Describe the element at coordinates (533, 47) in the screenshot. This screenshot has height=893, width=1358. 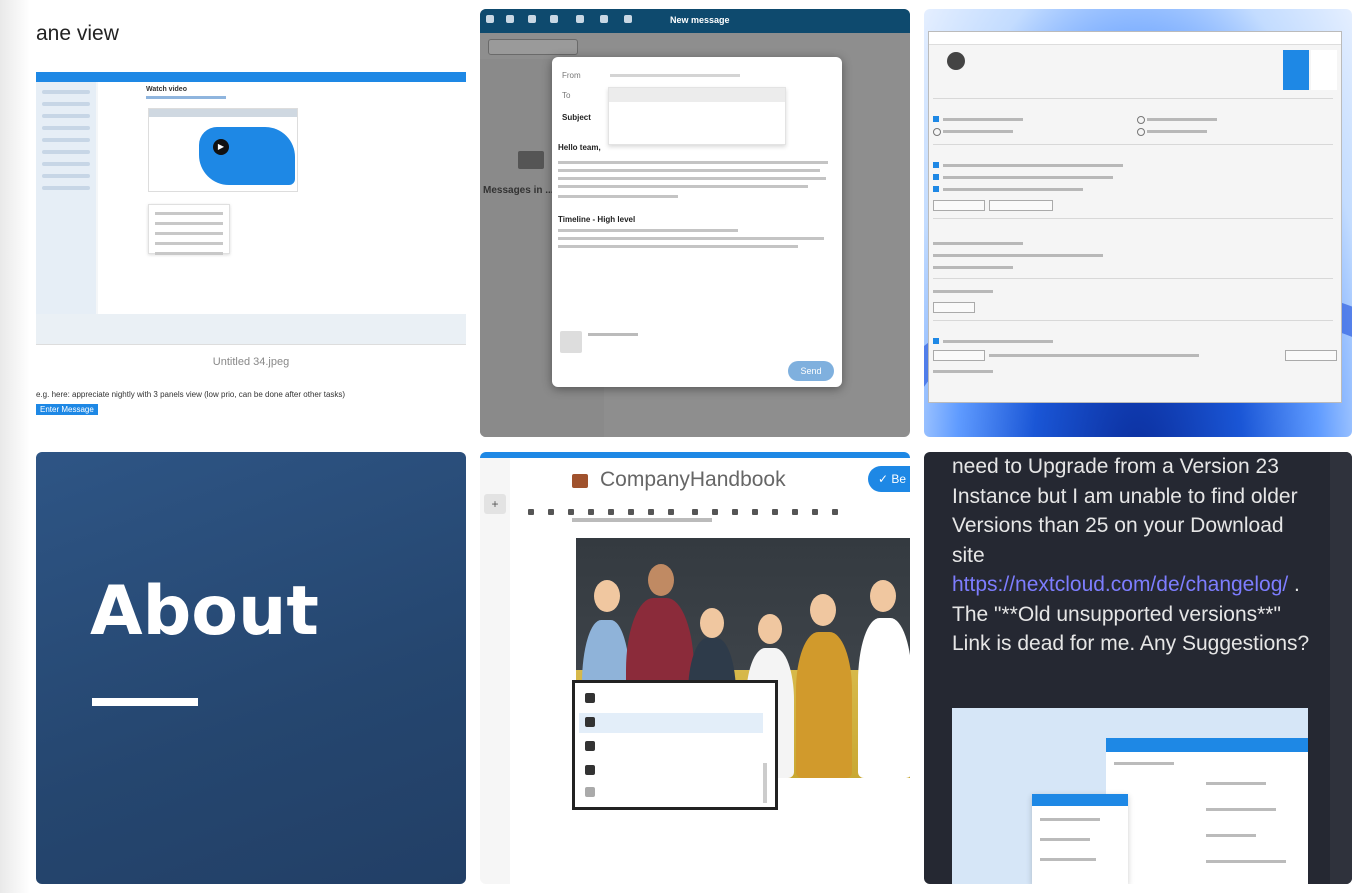
I see `search-input` at that location.